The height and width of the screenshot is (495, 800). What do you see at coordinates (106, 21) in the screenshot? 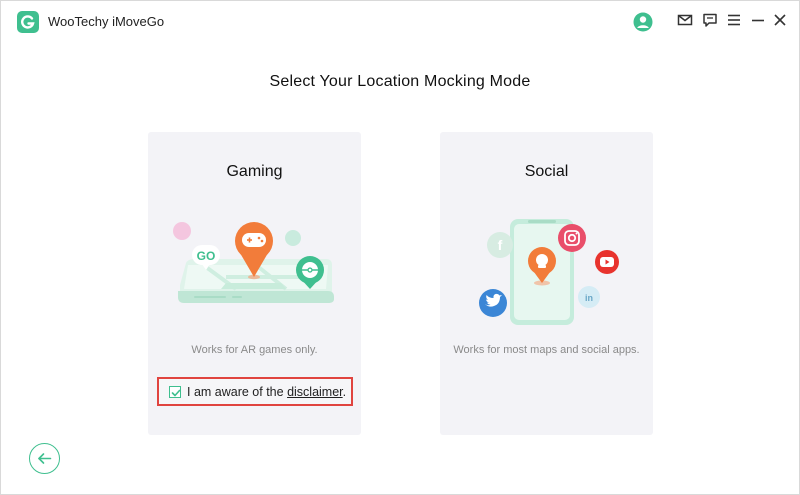
I see `app-title: WooTechy iMoveGo` at bounding box center [106, 21].